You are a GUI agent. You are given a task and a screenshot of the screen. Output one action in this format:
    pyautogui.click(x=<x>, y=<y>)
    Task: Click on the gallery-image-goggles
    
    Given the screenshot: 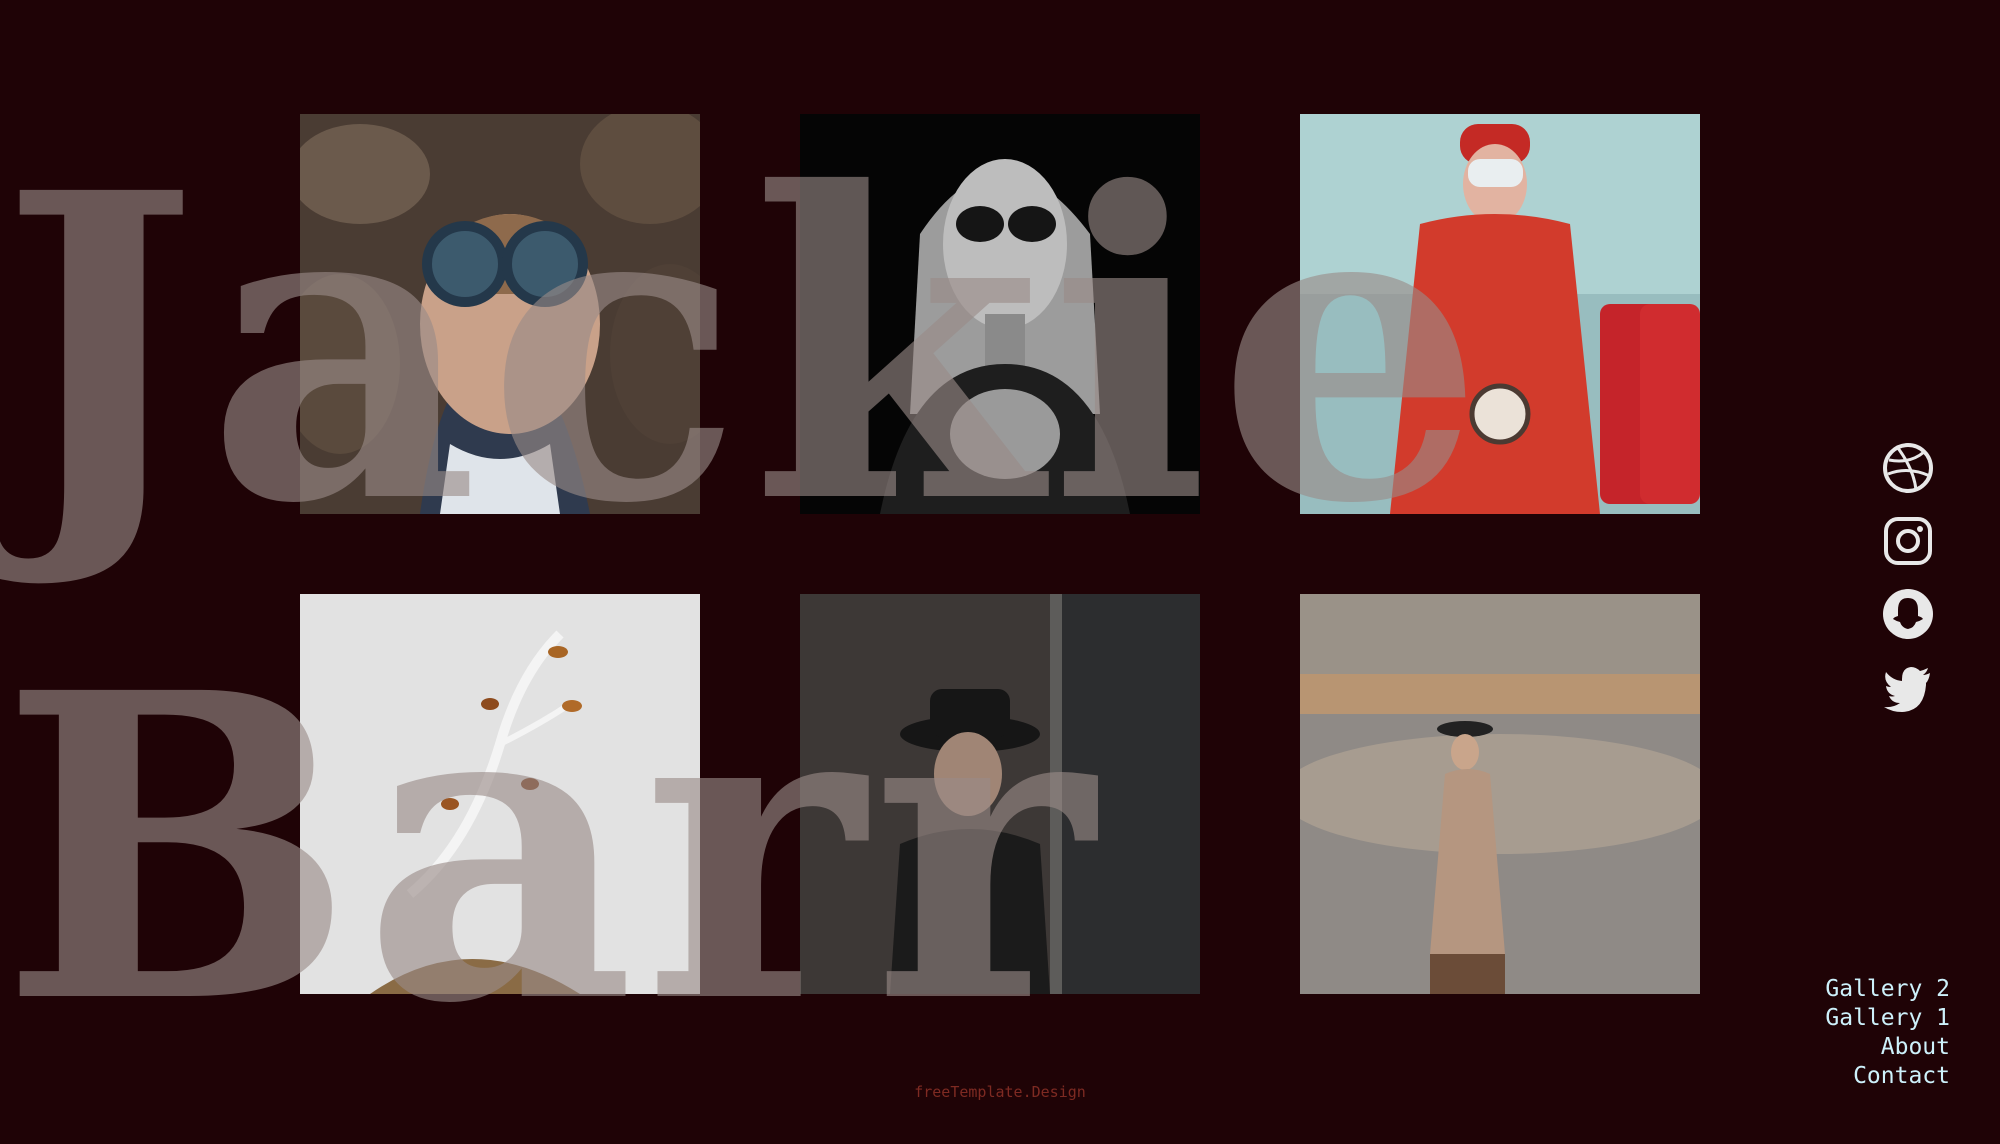 What is the action you would take?
    pyautogui.click(x=500, y=314)
    